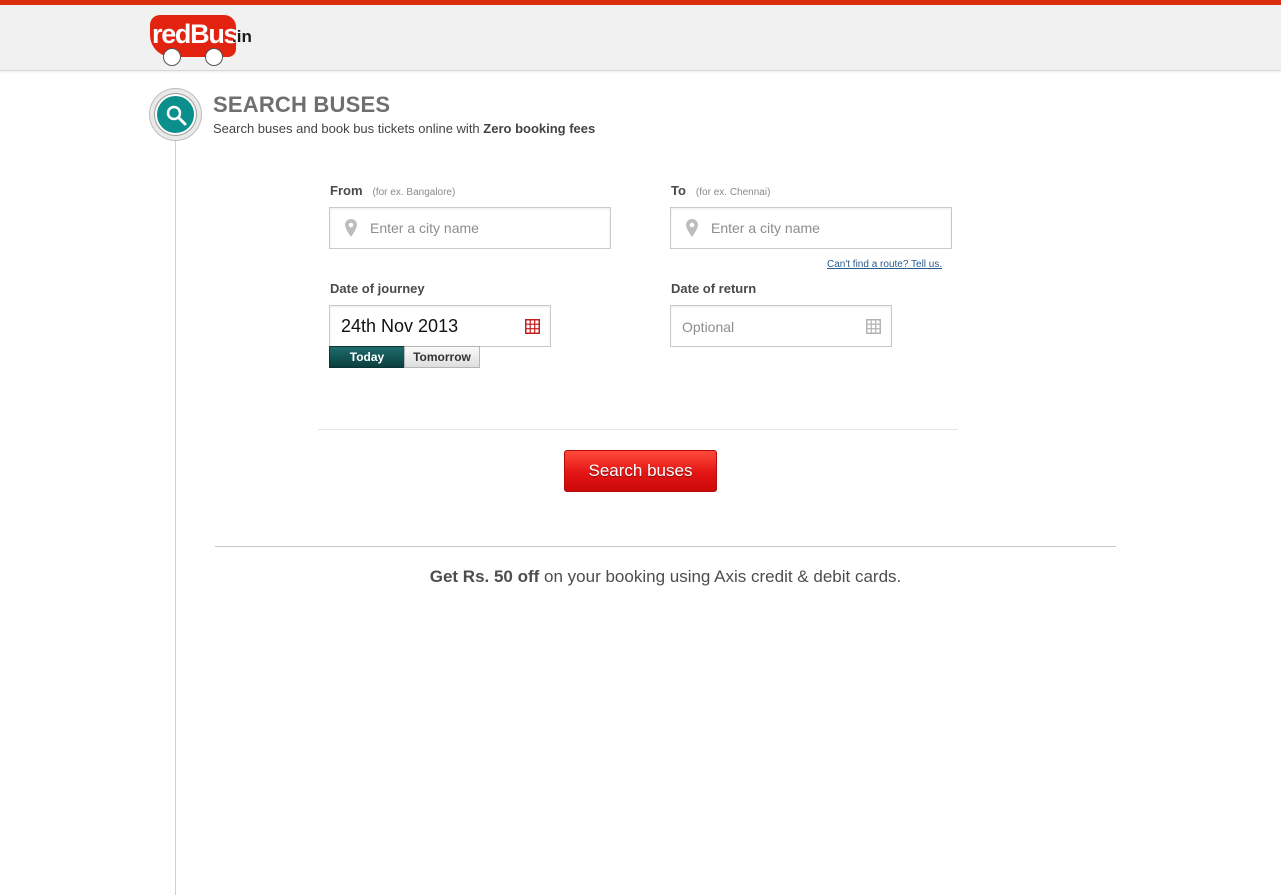  What do you see at coordinates (442, 357) in the screenshot?
I see `tomorrow-button: Tomorrow` at bounding box center [442, 357].